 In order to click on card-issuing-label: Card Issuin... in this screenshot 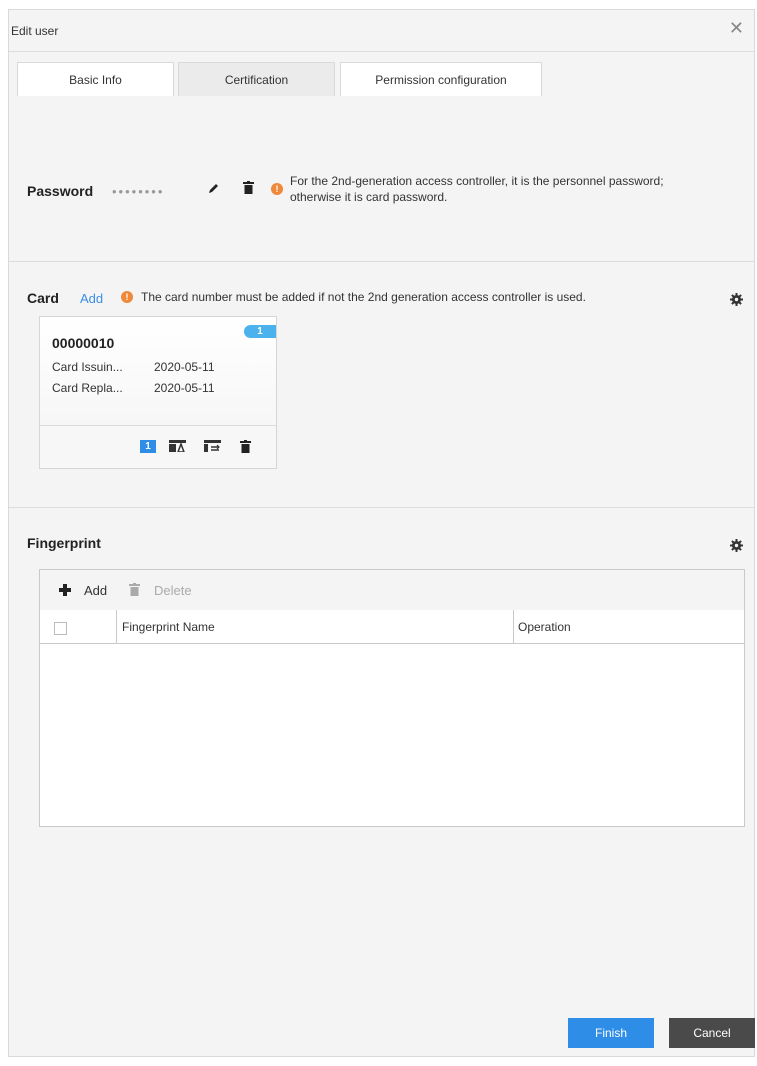, I will do `click(87, 367)`.